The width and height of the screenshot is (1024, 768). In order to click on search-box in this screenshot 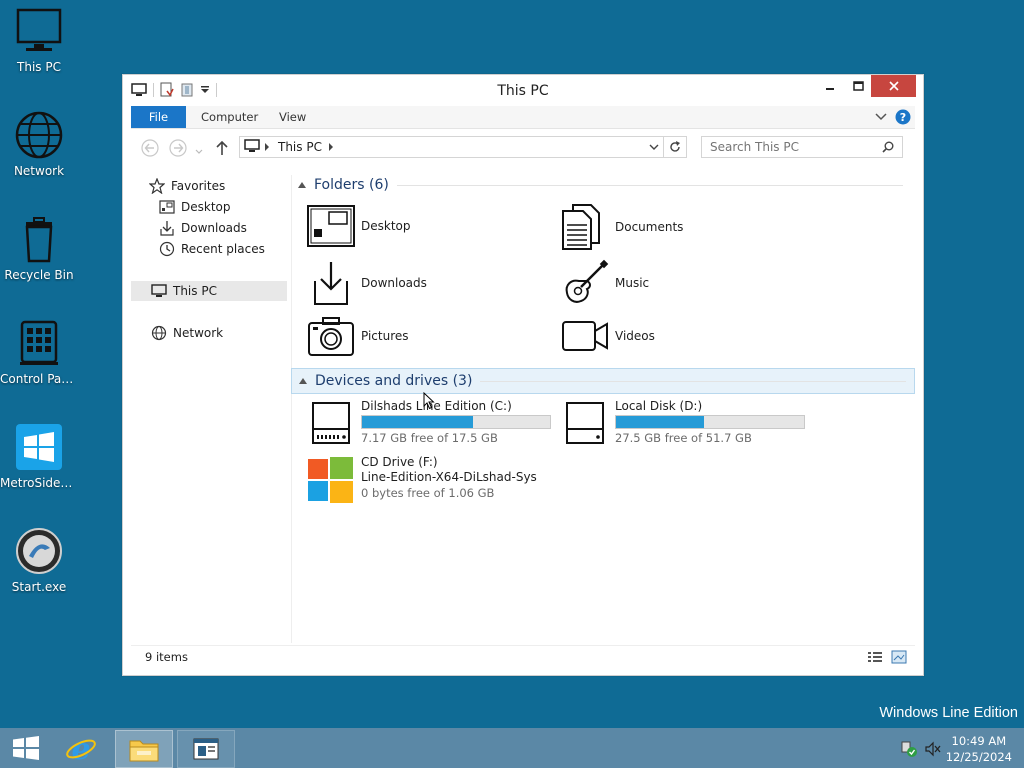, I will do `click(802, 147)`.